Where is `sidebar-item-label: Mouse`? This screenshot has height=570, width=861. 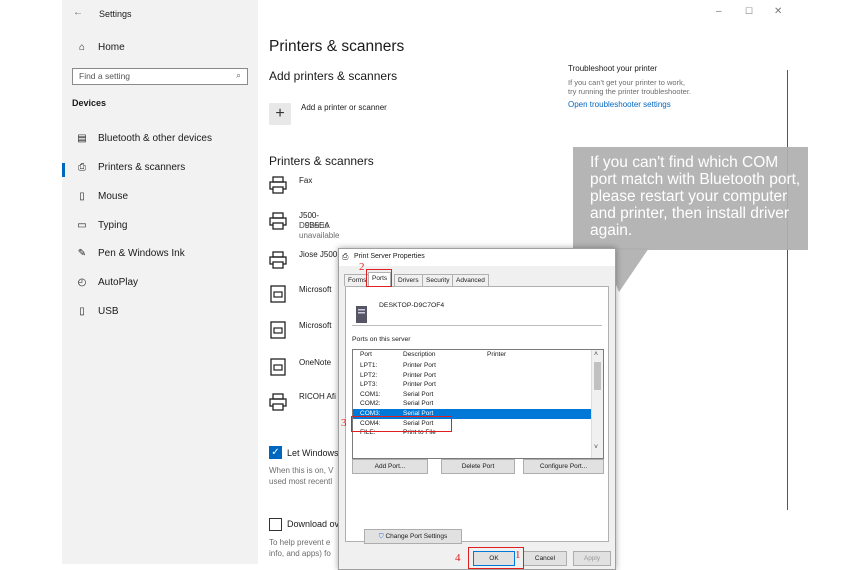
sidebar-item-label: Mouse is located at coordinates (113, 196).